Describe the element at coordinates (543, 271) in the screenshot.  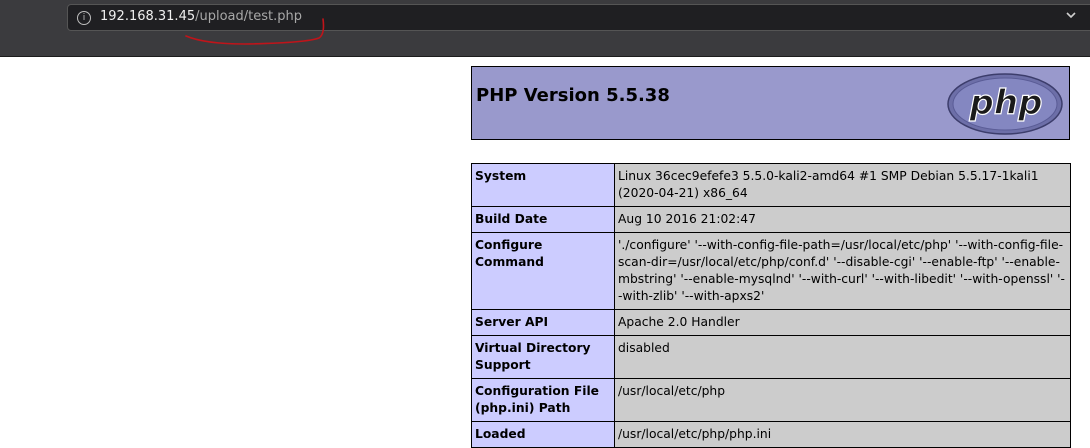
I see `row-key: Configure Command` at that location.